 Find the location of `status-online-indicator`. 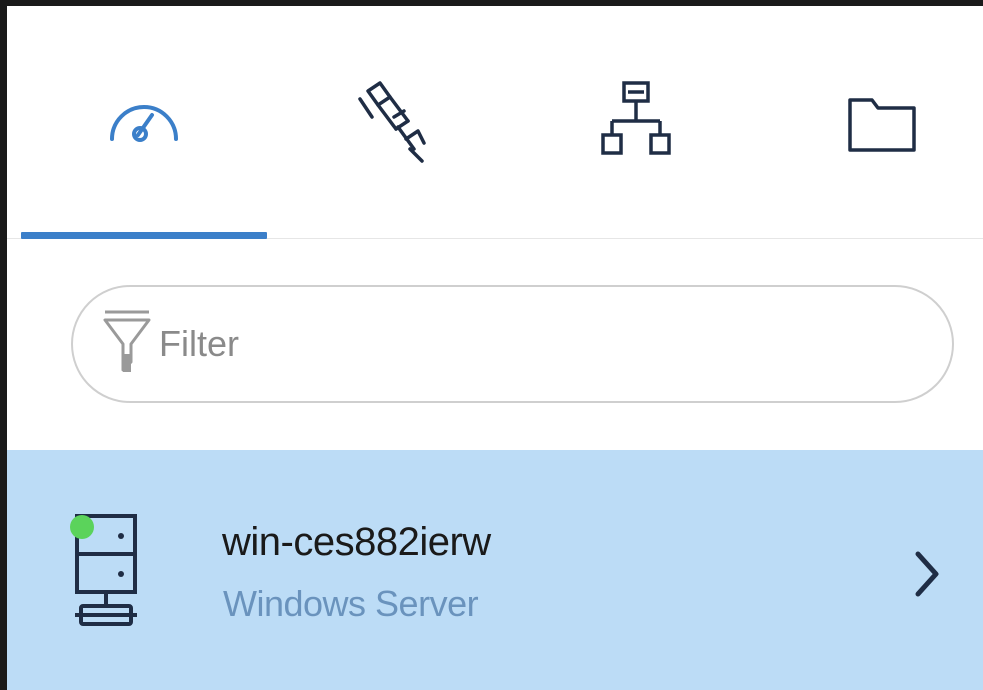

status-online-indicator is located at coordinates (82, 527).